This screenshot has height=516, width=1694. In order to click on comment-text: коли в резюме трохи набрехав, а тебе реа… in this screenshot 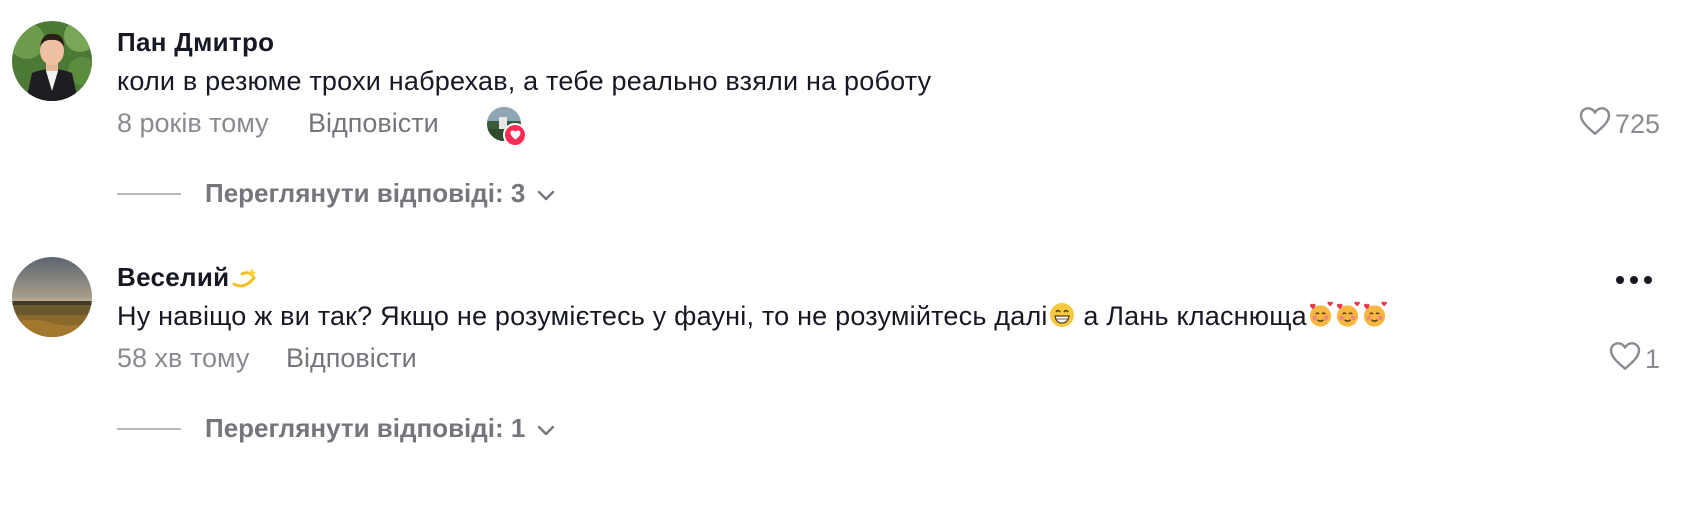, I will do `click(524, 81)`.